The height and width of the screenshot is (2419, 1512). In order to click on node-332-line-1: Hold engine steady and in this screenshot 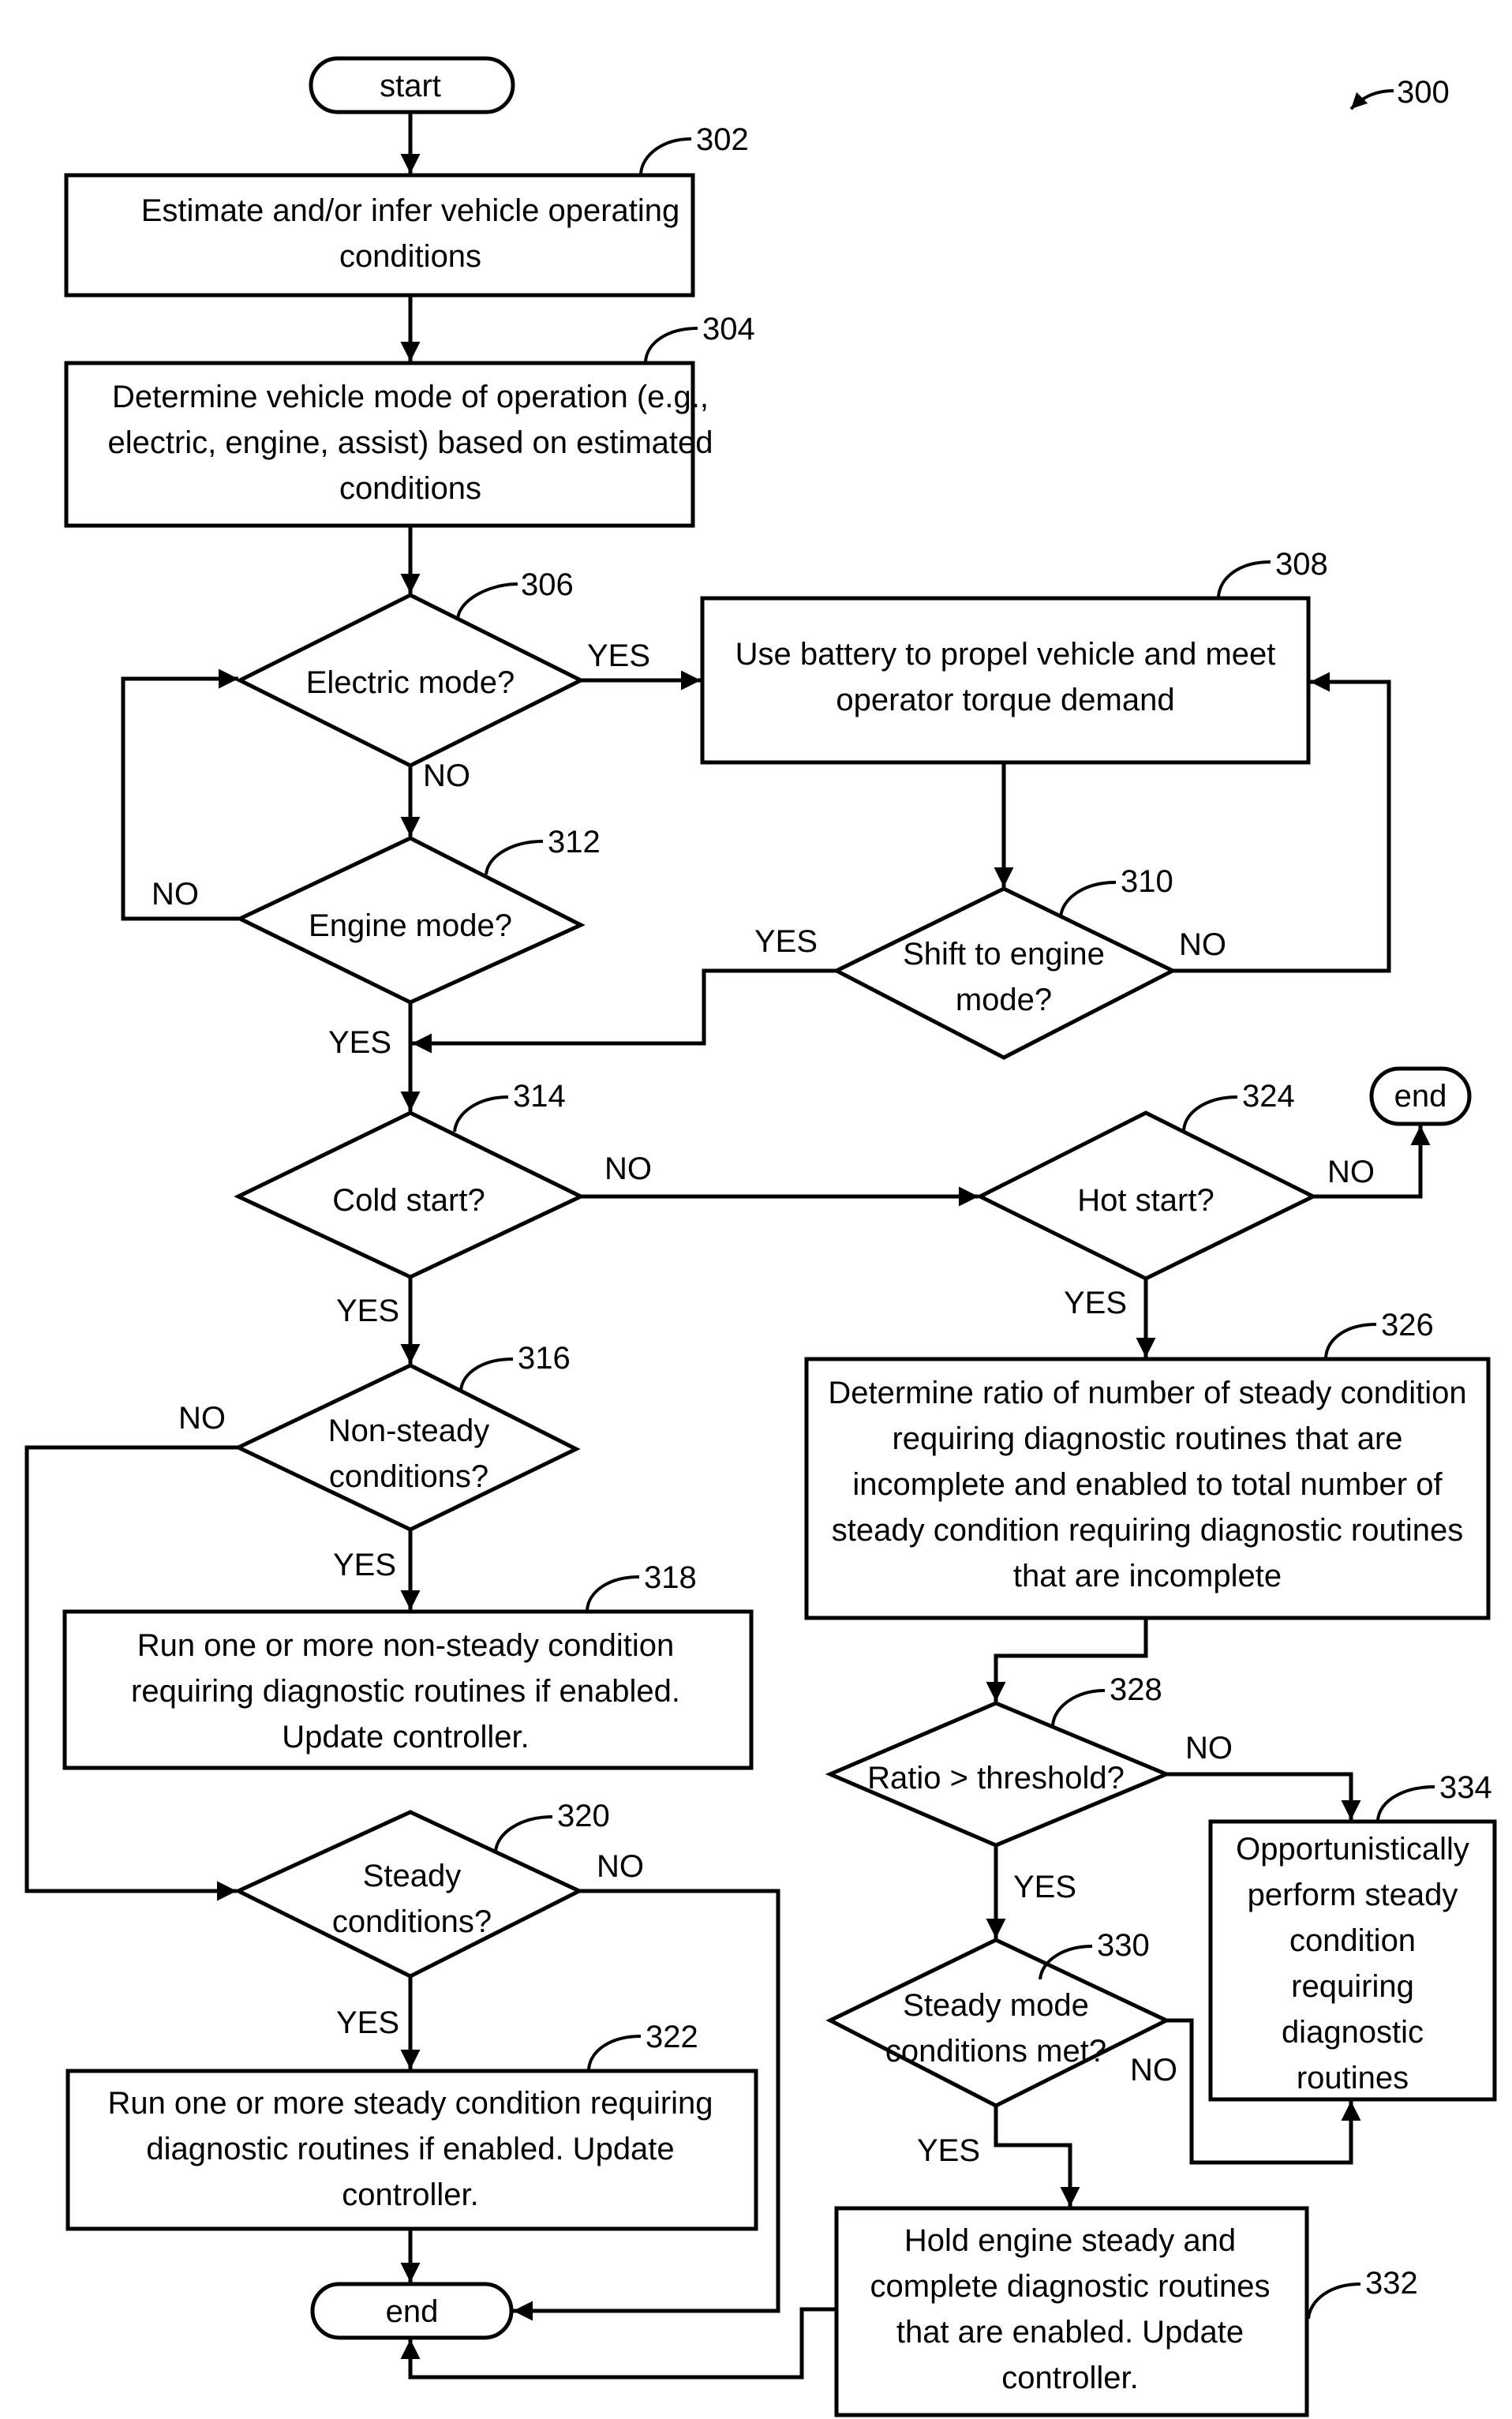, I will do `click(1070, 2240)`.